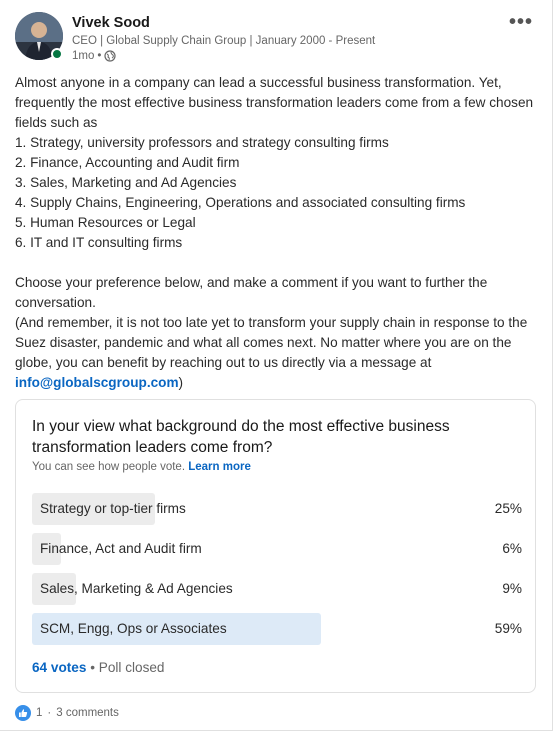 The height and width of the screenshot is (731, 553). What do you see at coordinates (277, 589) in the screenshot?
I see `poll-option: Sales, Marketing & Ad Agencies 9%` at bounding box center [277, 589].